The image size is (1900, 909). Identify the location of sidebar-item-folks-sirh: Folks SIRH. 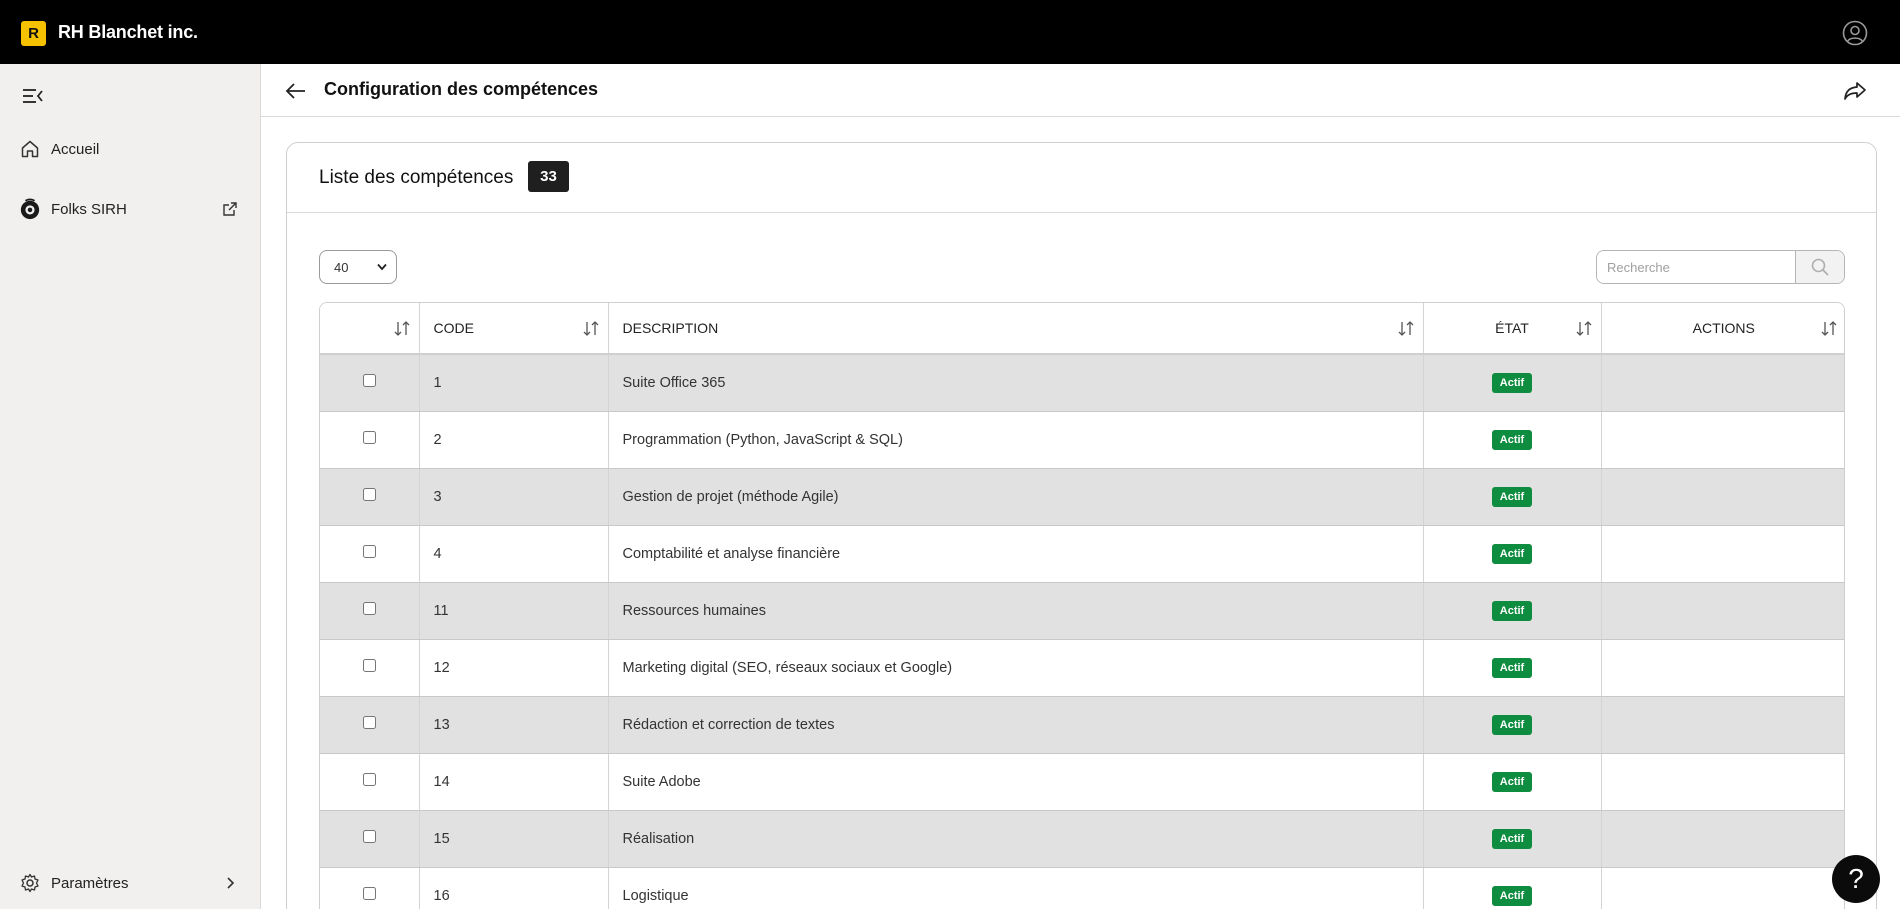
(130, 209).